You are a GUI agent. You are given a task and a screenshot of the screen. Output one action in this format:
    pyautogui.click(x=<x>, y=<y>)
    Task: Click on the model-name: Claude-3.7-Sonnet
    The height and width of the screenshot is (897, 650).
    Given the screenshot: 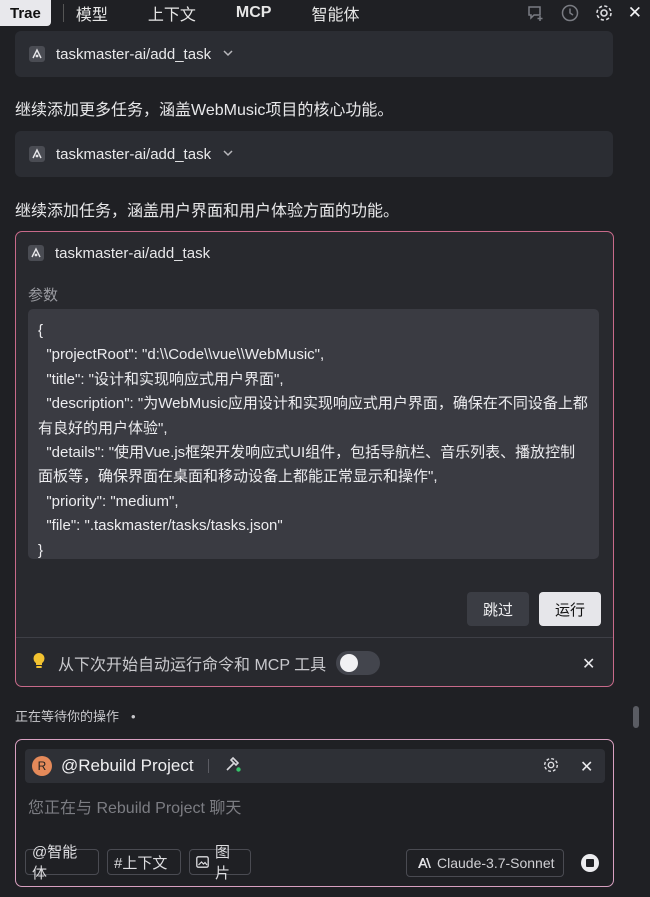 What is the action you would take?
    pyautogui.click(x=496, y=863)
    